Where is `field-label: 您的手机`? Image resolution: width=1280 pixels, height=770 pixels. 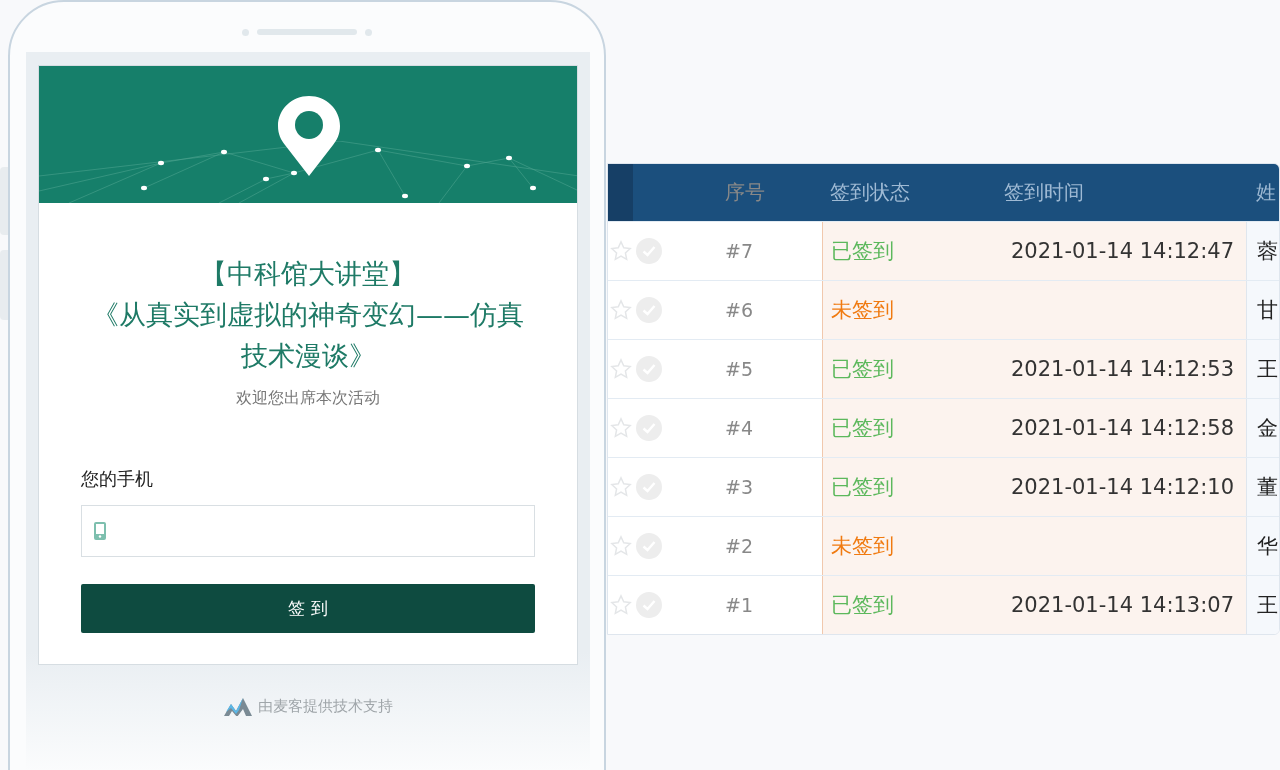 field-label: 您的手机 is located at coordinates (117, 479).